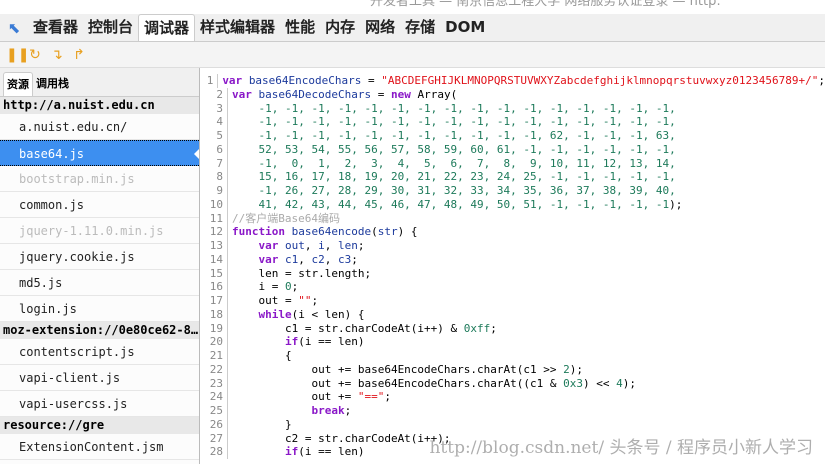  I want to click on code-token: out += base64EncodeChars.charAt(c1 >>, so click(398, 369).